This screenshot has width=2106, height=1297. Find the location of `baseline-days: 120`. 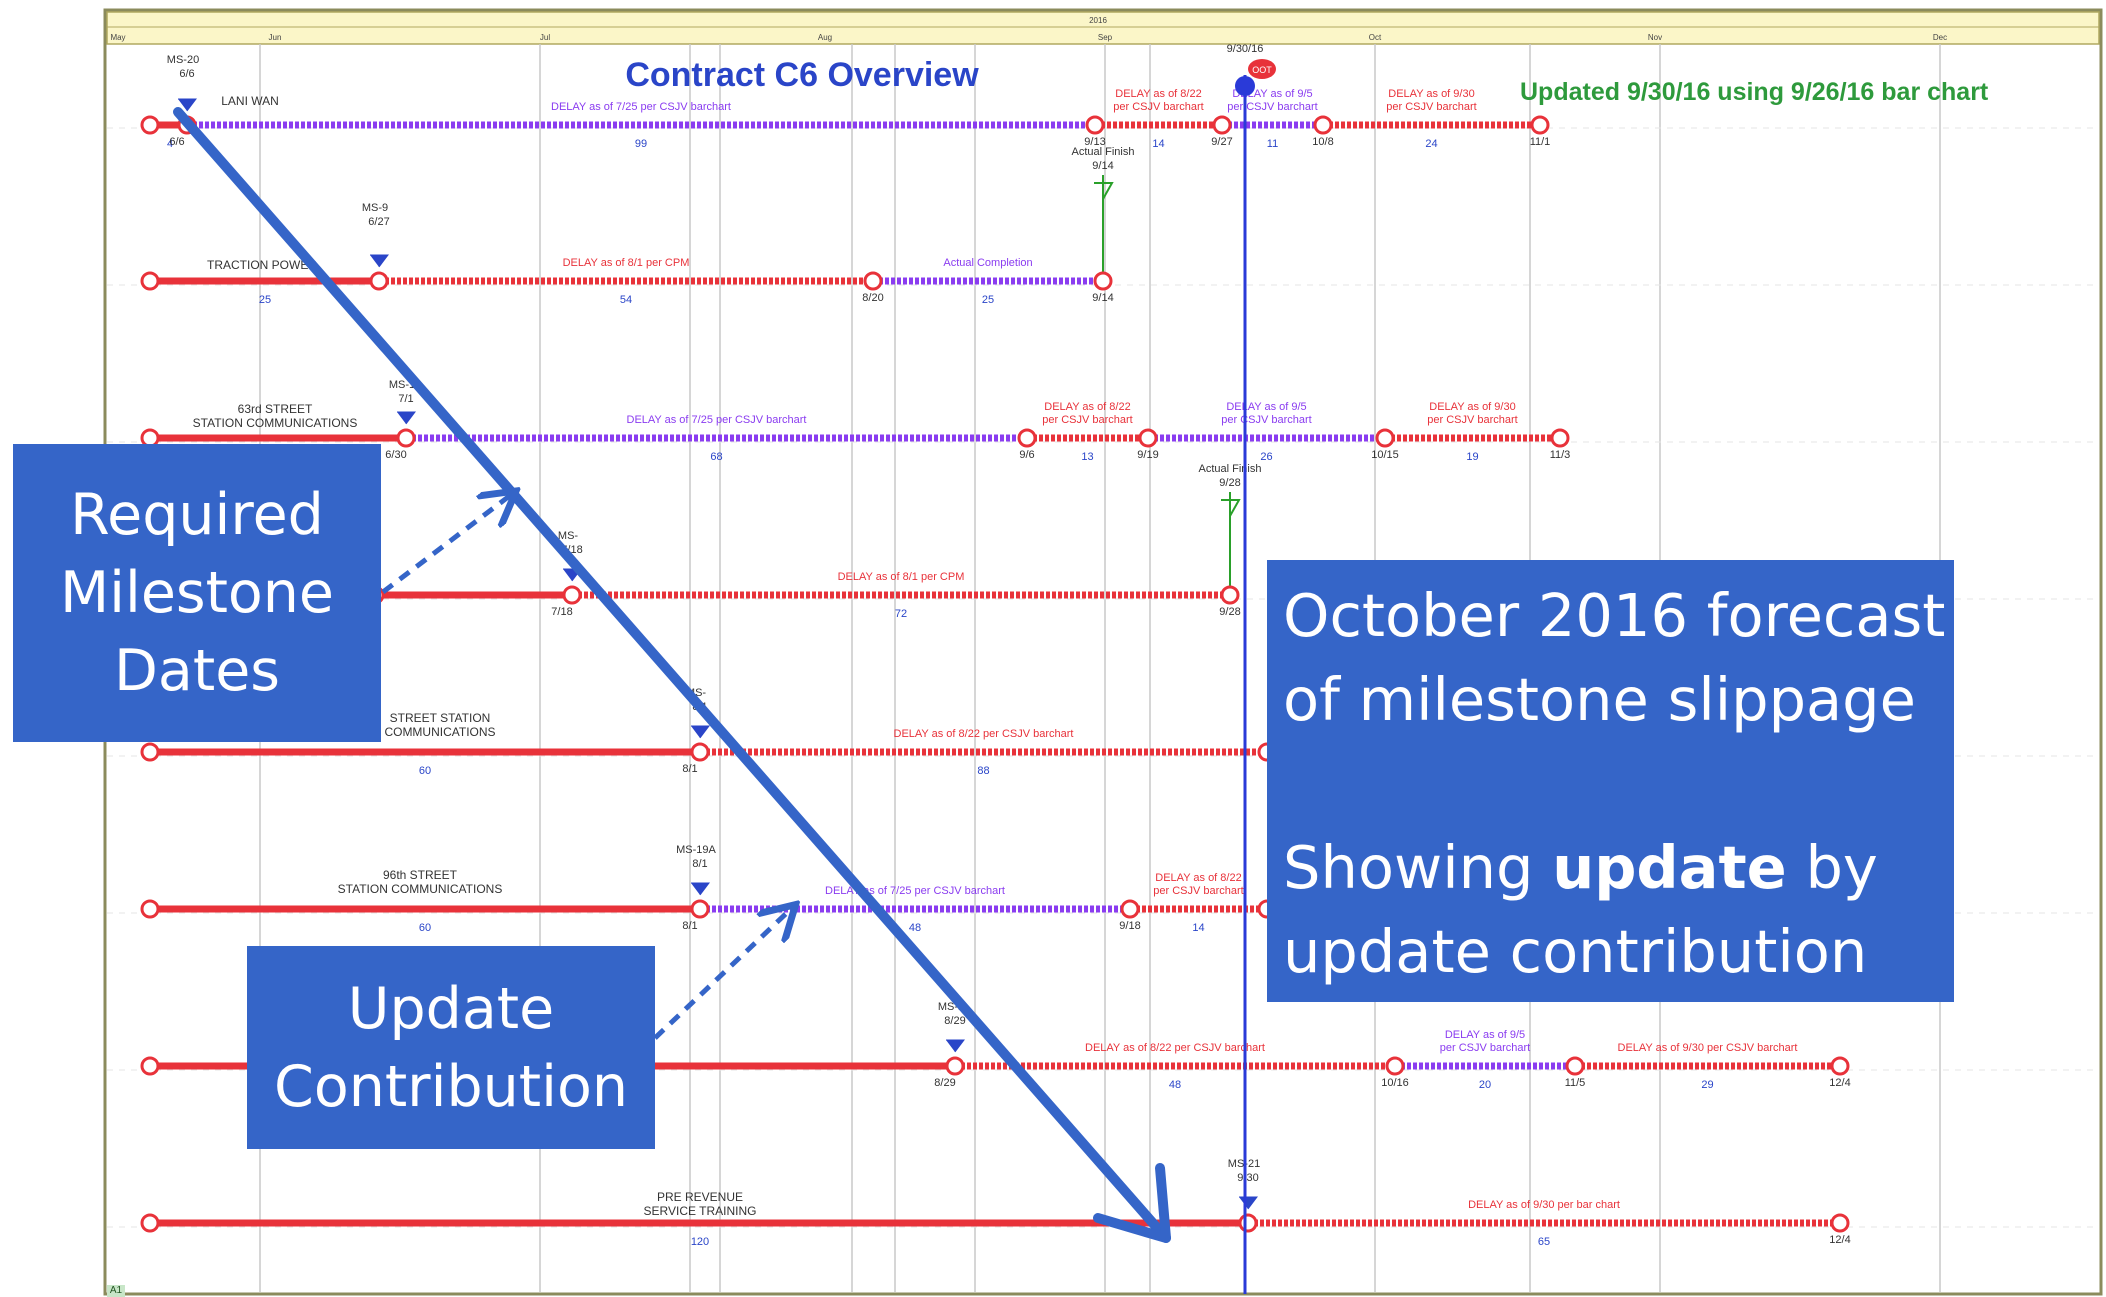

baseline-days: 120 is located at coordinates (700, 1242).